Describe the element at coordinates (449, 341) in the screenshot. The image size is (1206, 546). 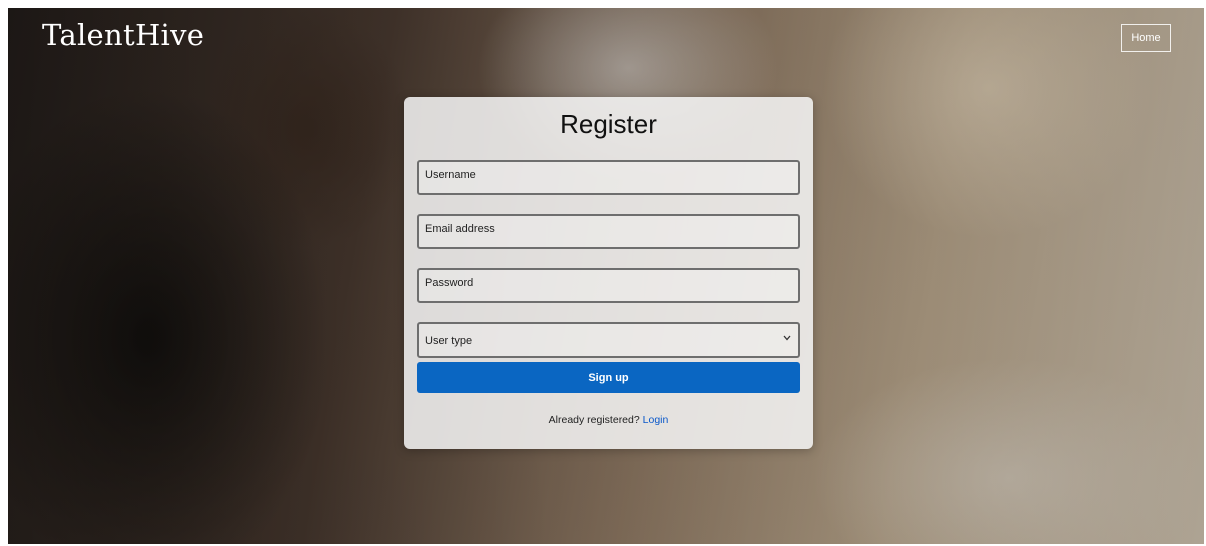
I see `user-type-selected-value: User type` at that location.